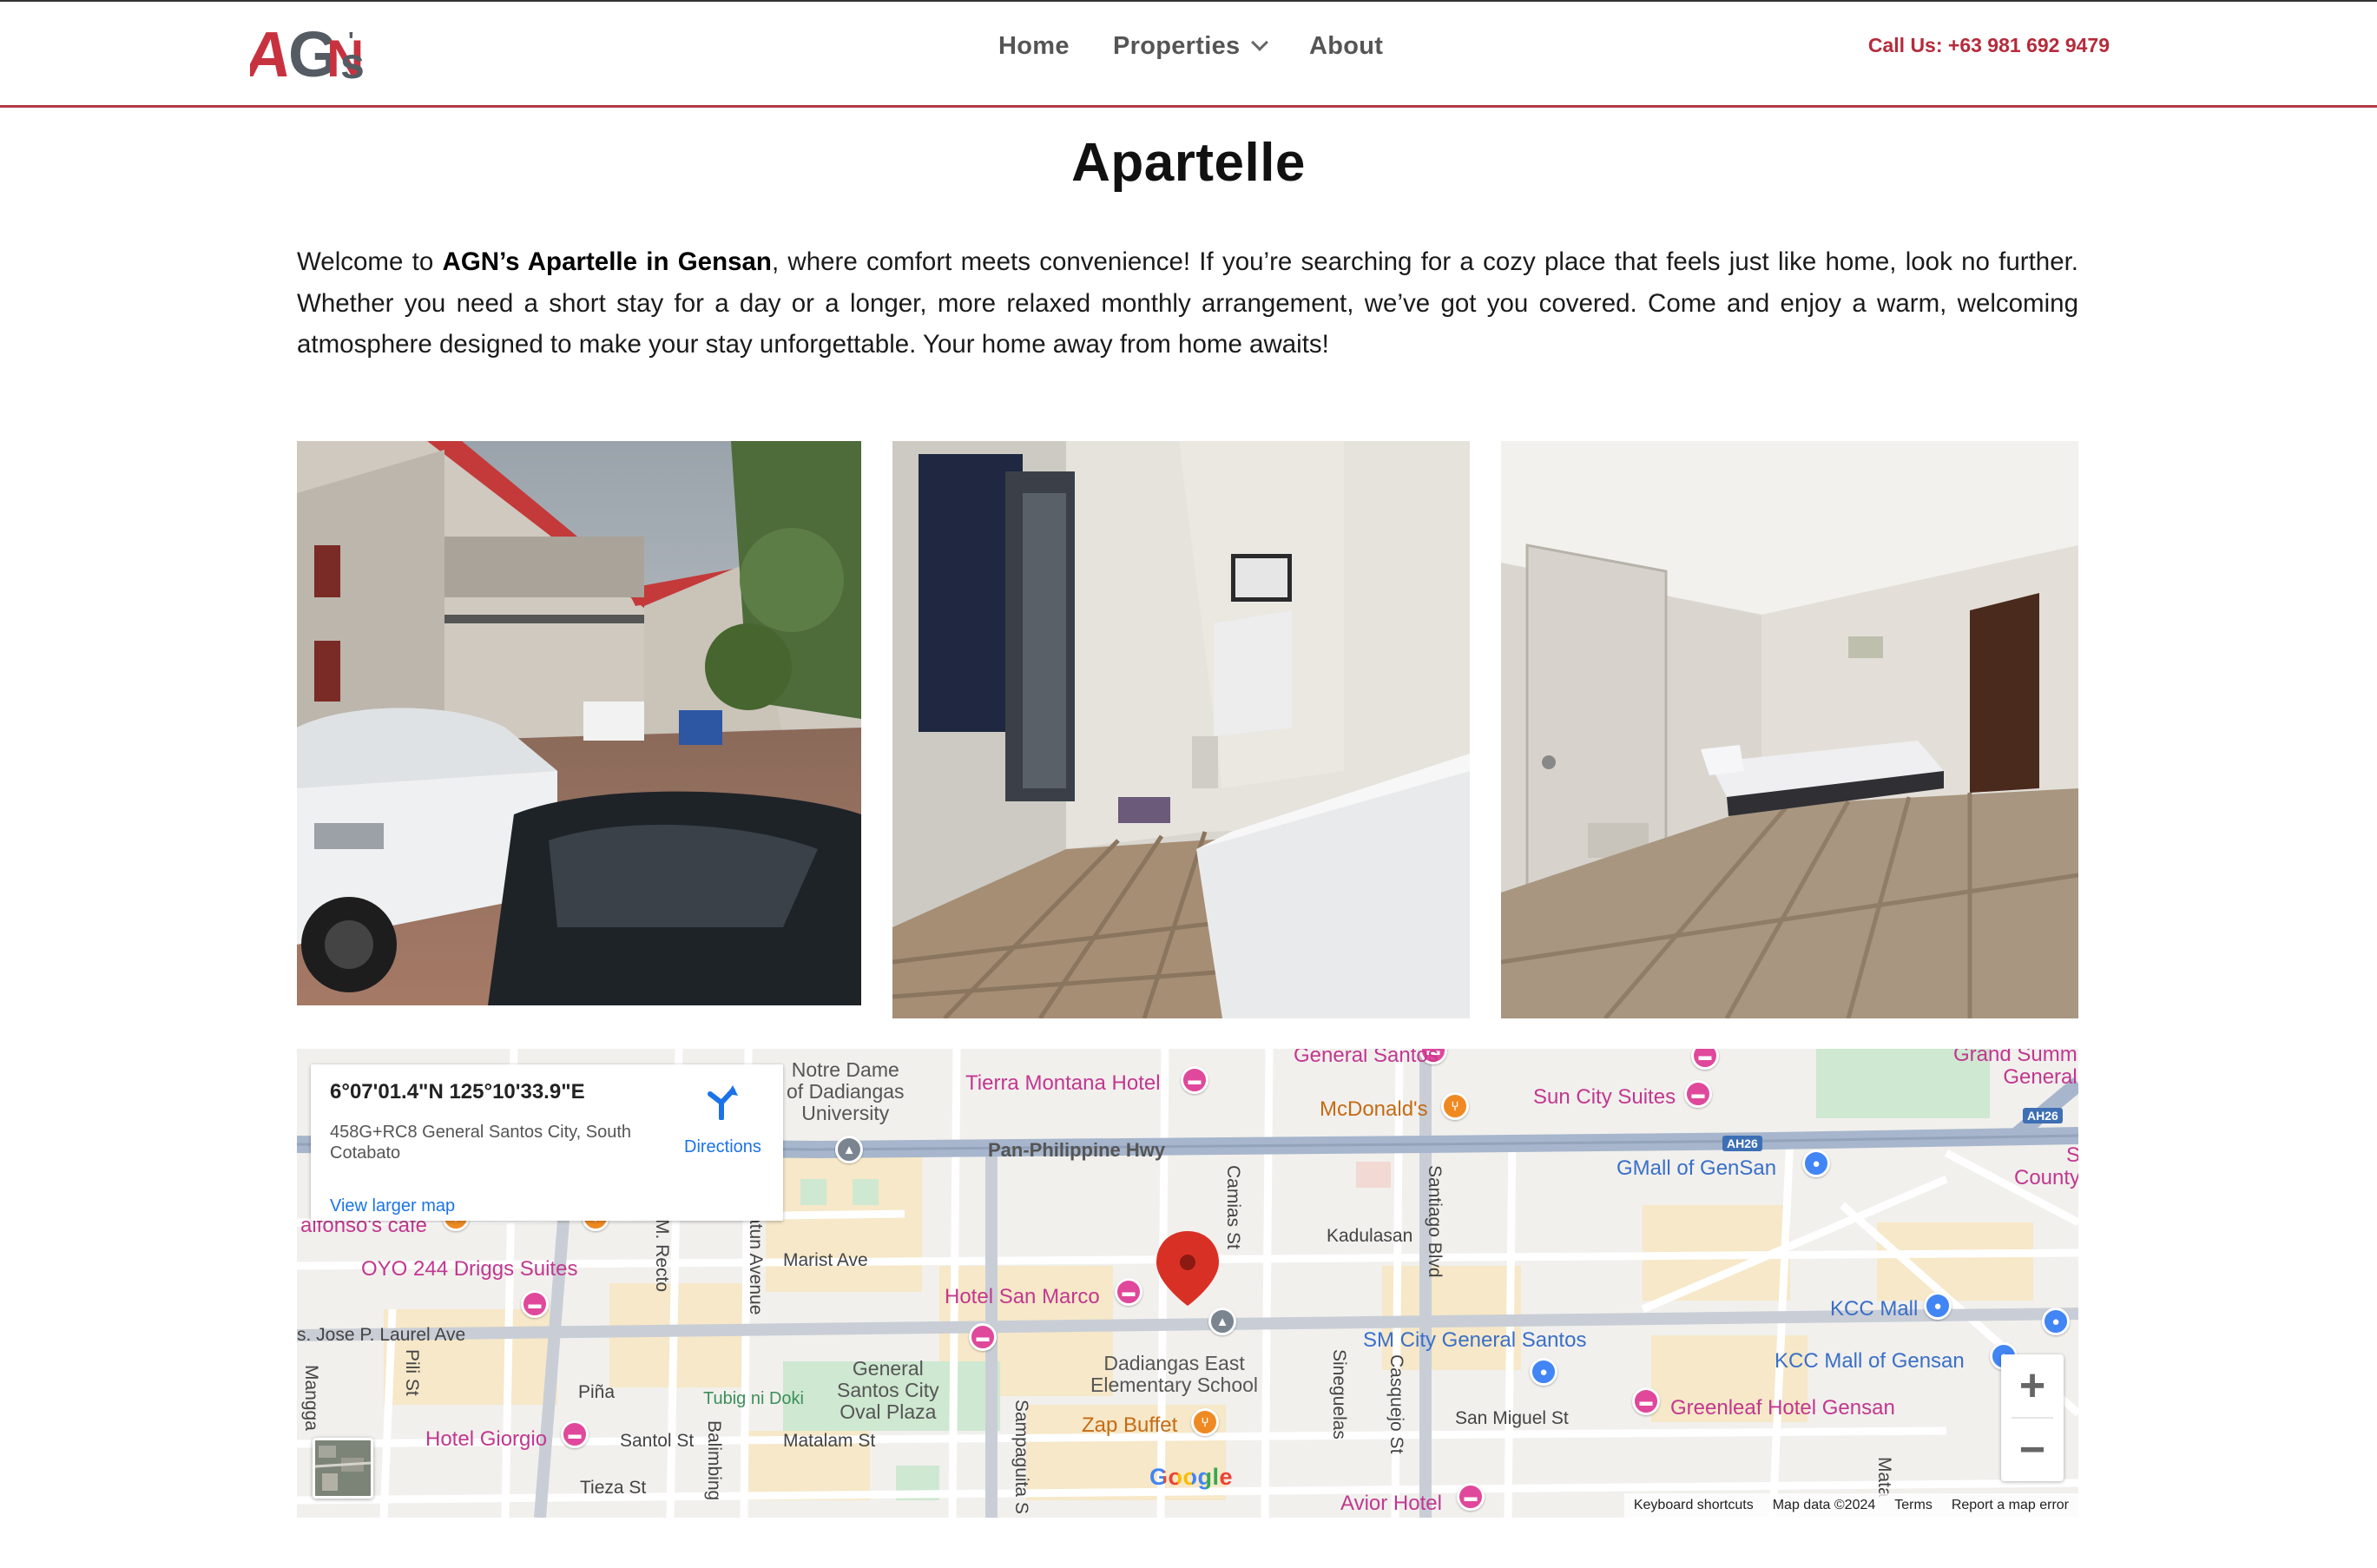  I want to click on nav-properties-label: Properties, so click(1177, 46).